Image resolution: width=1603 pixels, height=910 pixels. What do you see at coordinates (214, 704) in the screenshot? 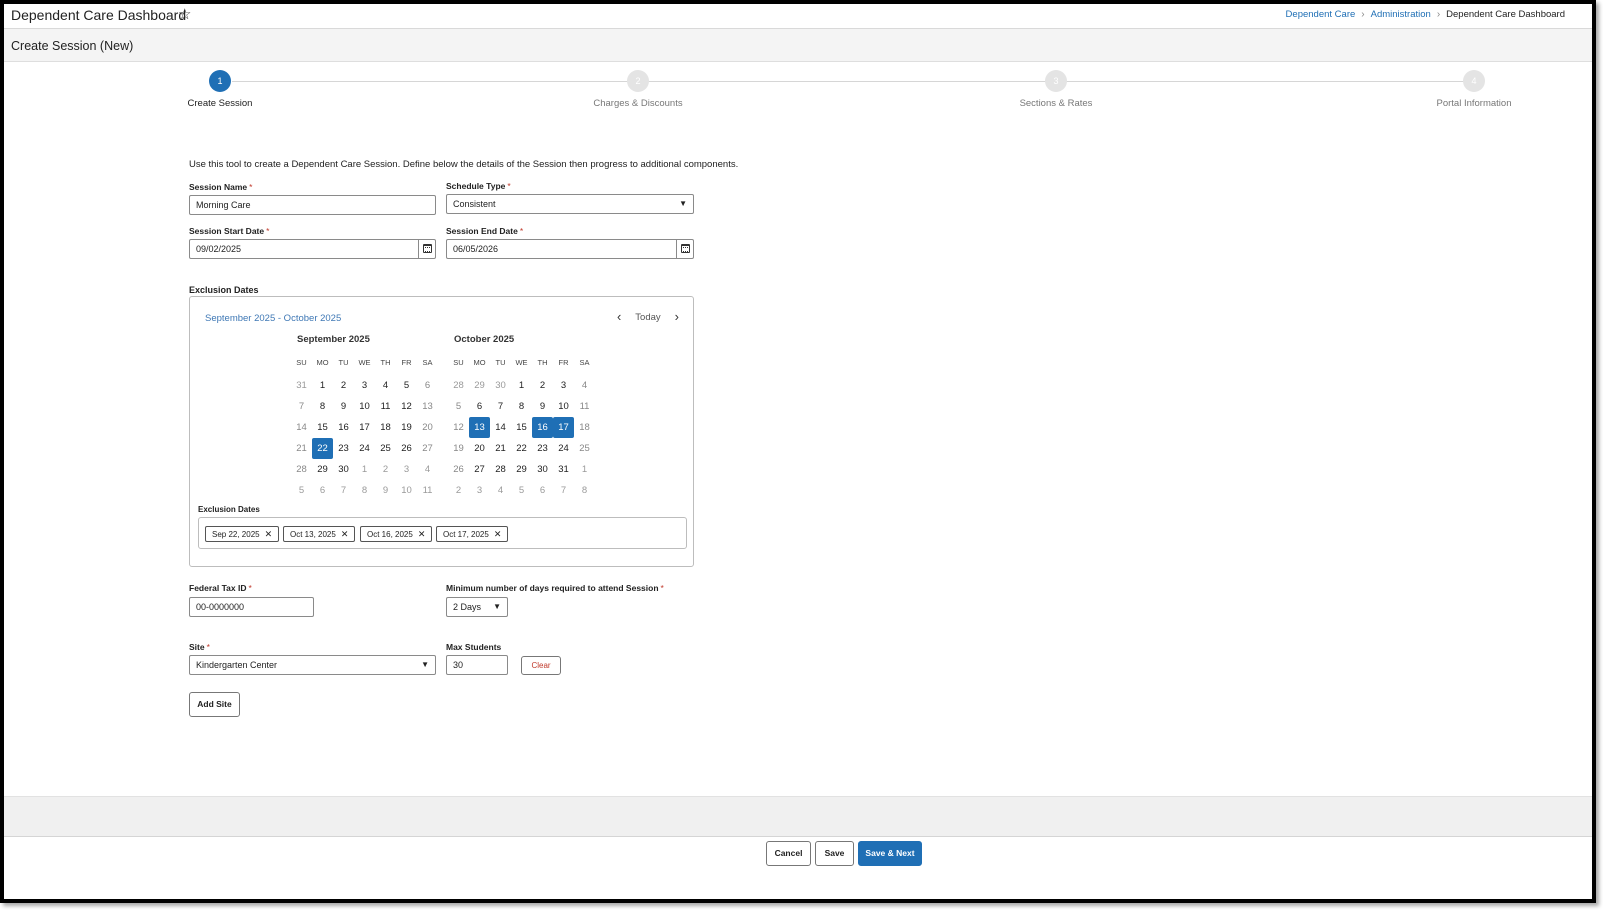
I see `add-site-button: Add Site` at bounding box center [214, 704].